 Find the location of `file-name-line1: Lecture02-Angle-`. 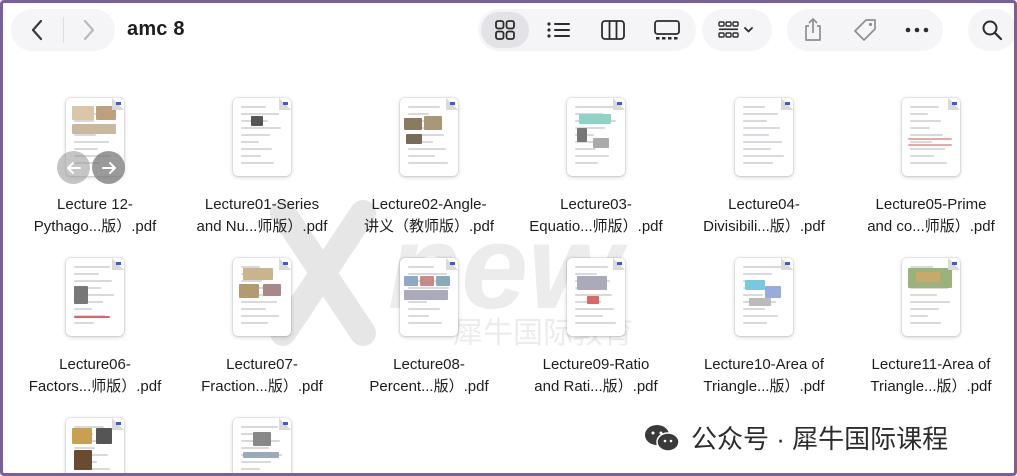

file-name-line1: Lecture02-Angle- is located at coordinates (429, 204).